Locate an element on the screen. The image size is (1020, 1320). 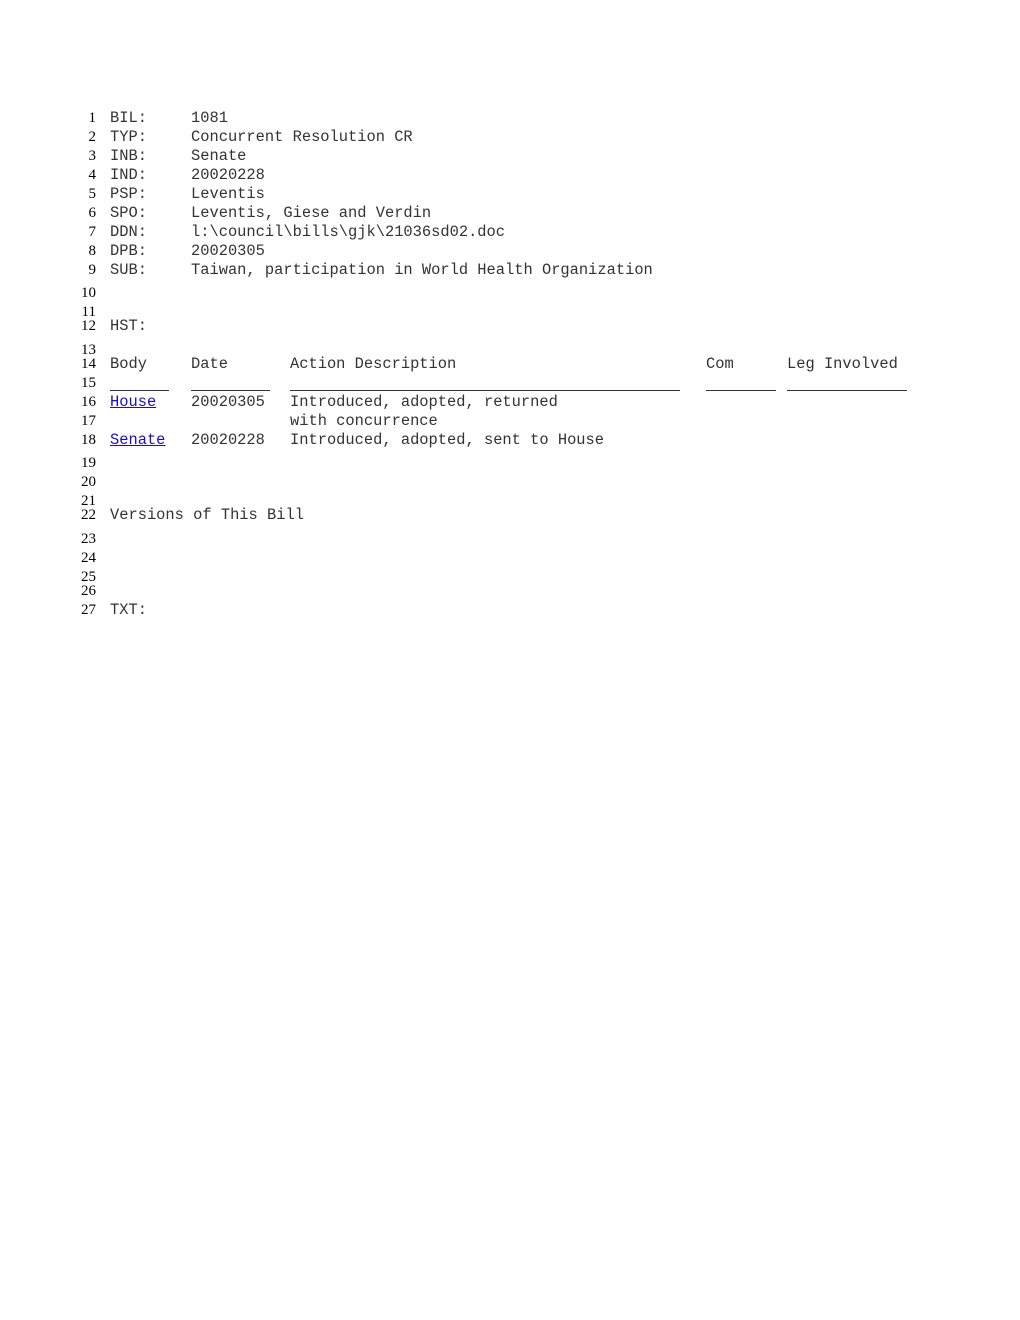
column-rule-action is located at coordinates (485, 390).